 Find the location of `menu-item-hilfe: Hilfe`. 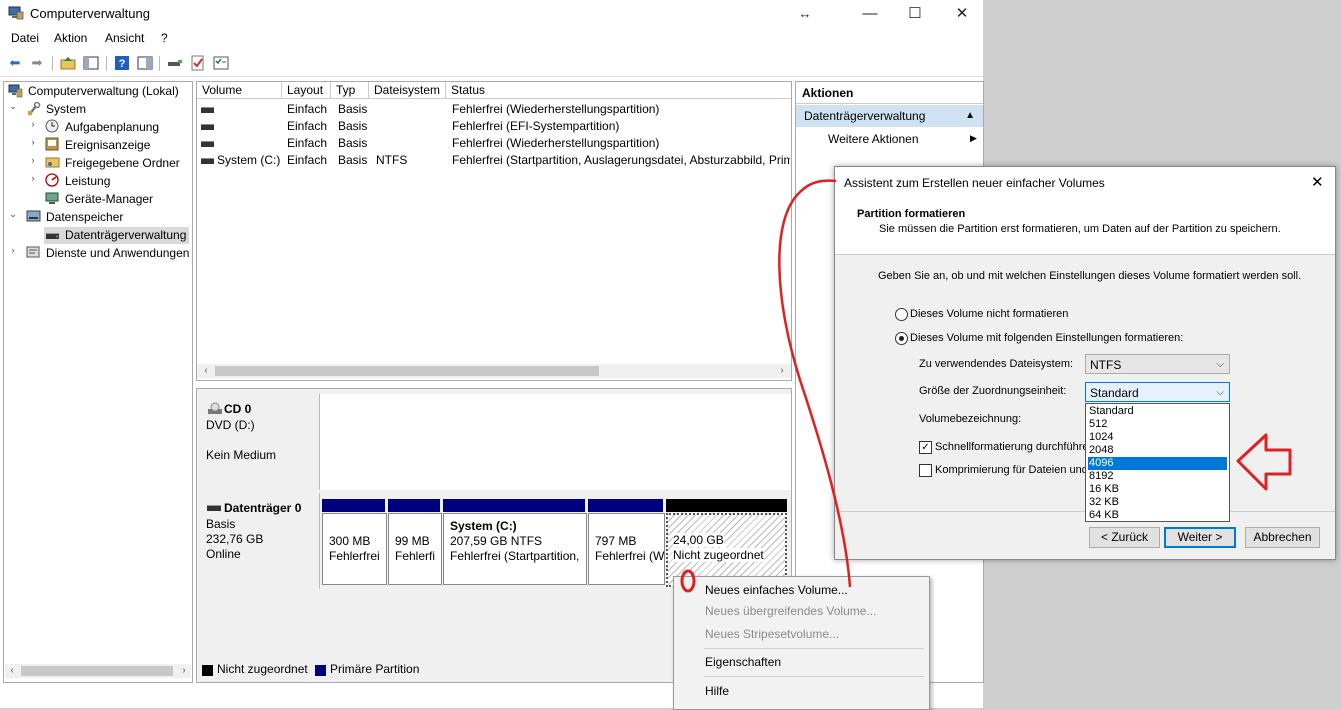

menu-item-hilfe: Hilfe is located at coordinates (717, 691).